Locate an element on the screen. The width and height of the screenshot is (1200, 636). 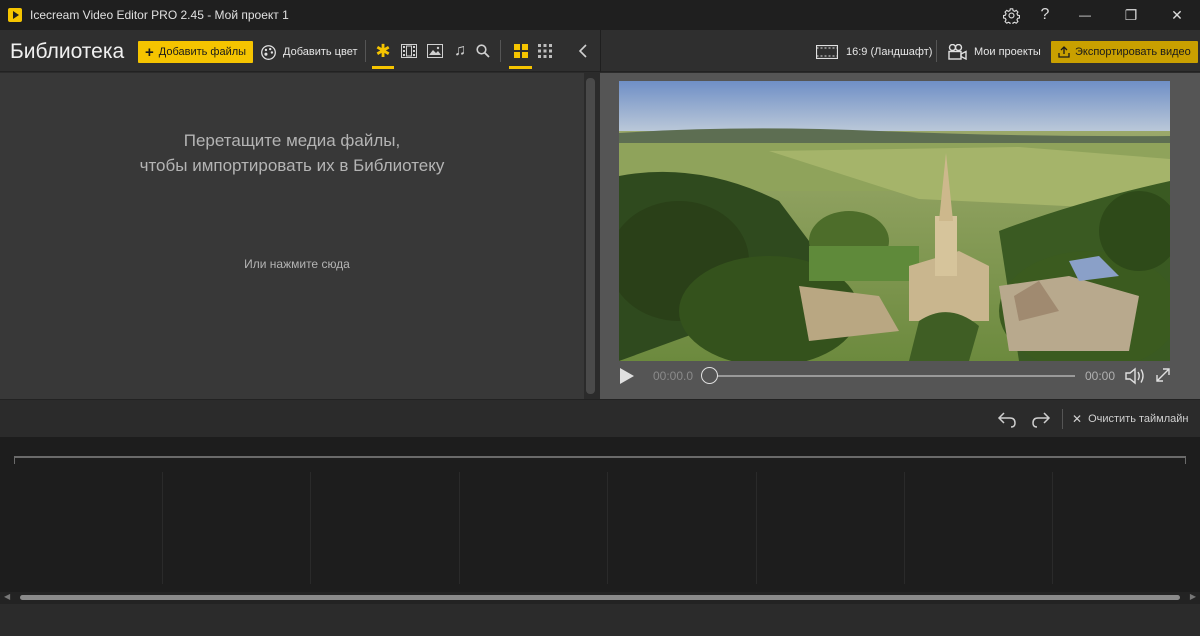
my-projects-label: Мои проекты is located at coordinates (1007, 52).